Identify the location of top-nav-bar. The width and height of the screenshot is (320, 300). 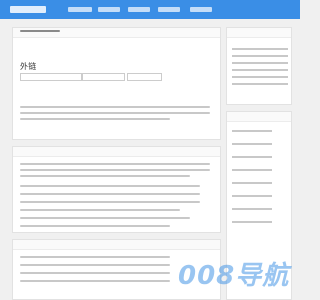
(150, 9).